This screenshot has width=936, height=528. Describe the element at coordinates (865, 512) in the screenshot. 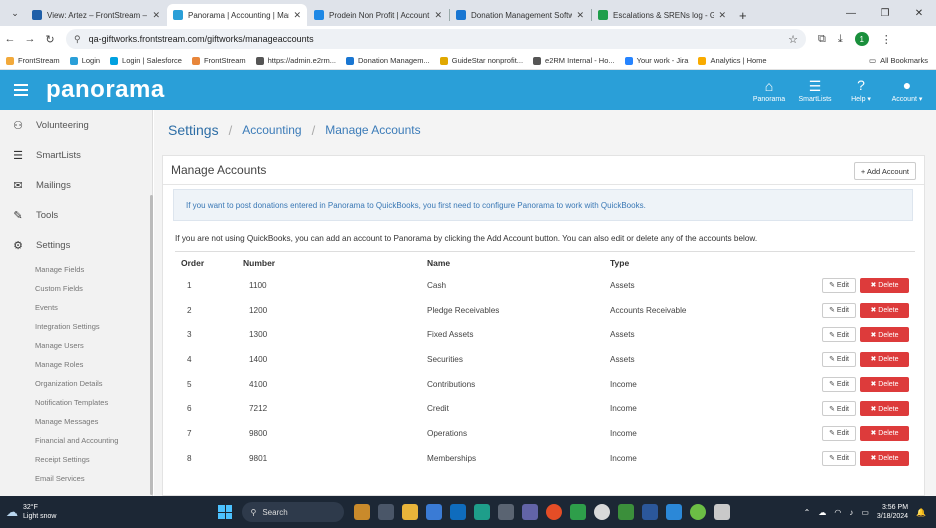

I see `battery-icon: ▭` at that location.